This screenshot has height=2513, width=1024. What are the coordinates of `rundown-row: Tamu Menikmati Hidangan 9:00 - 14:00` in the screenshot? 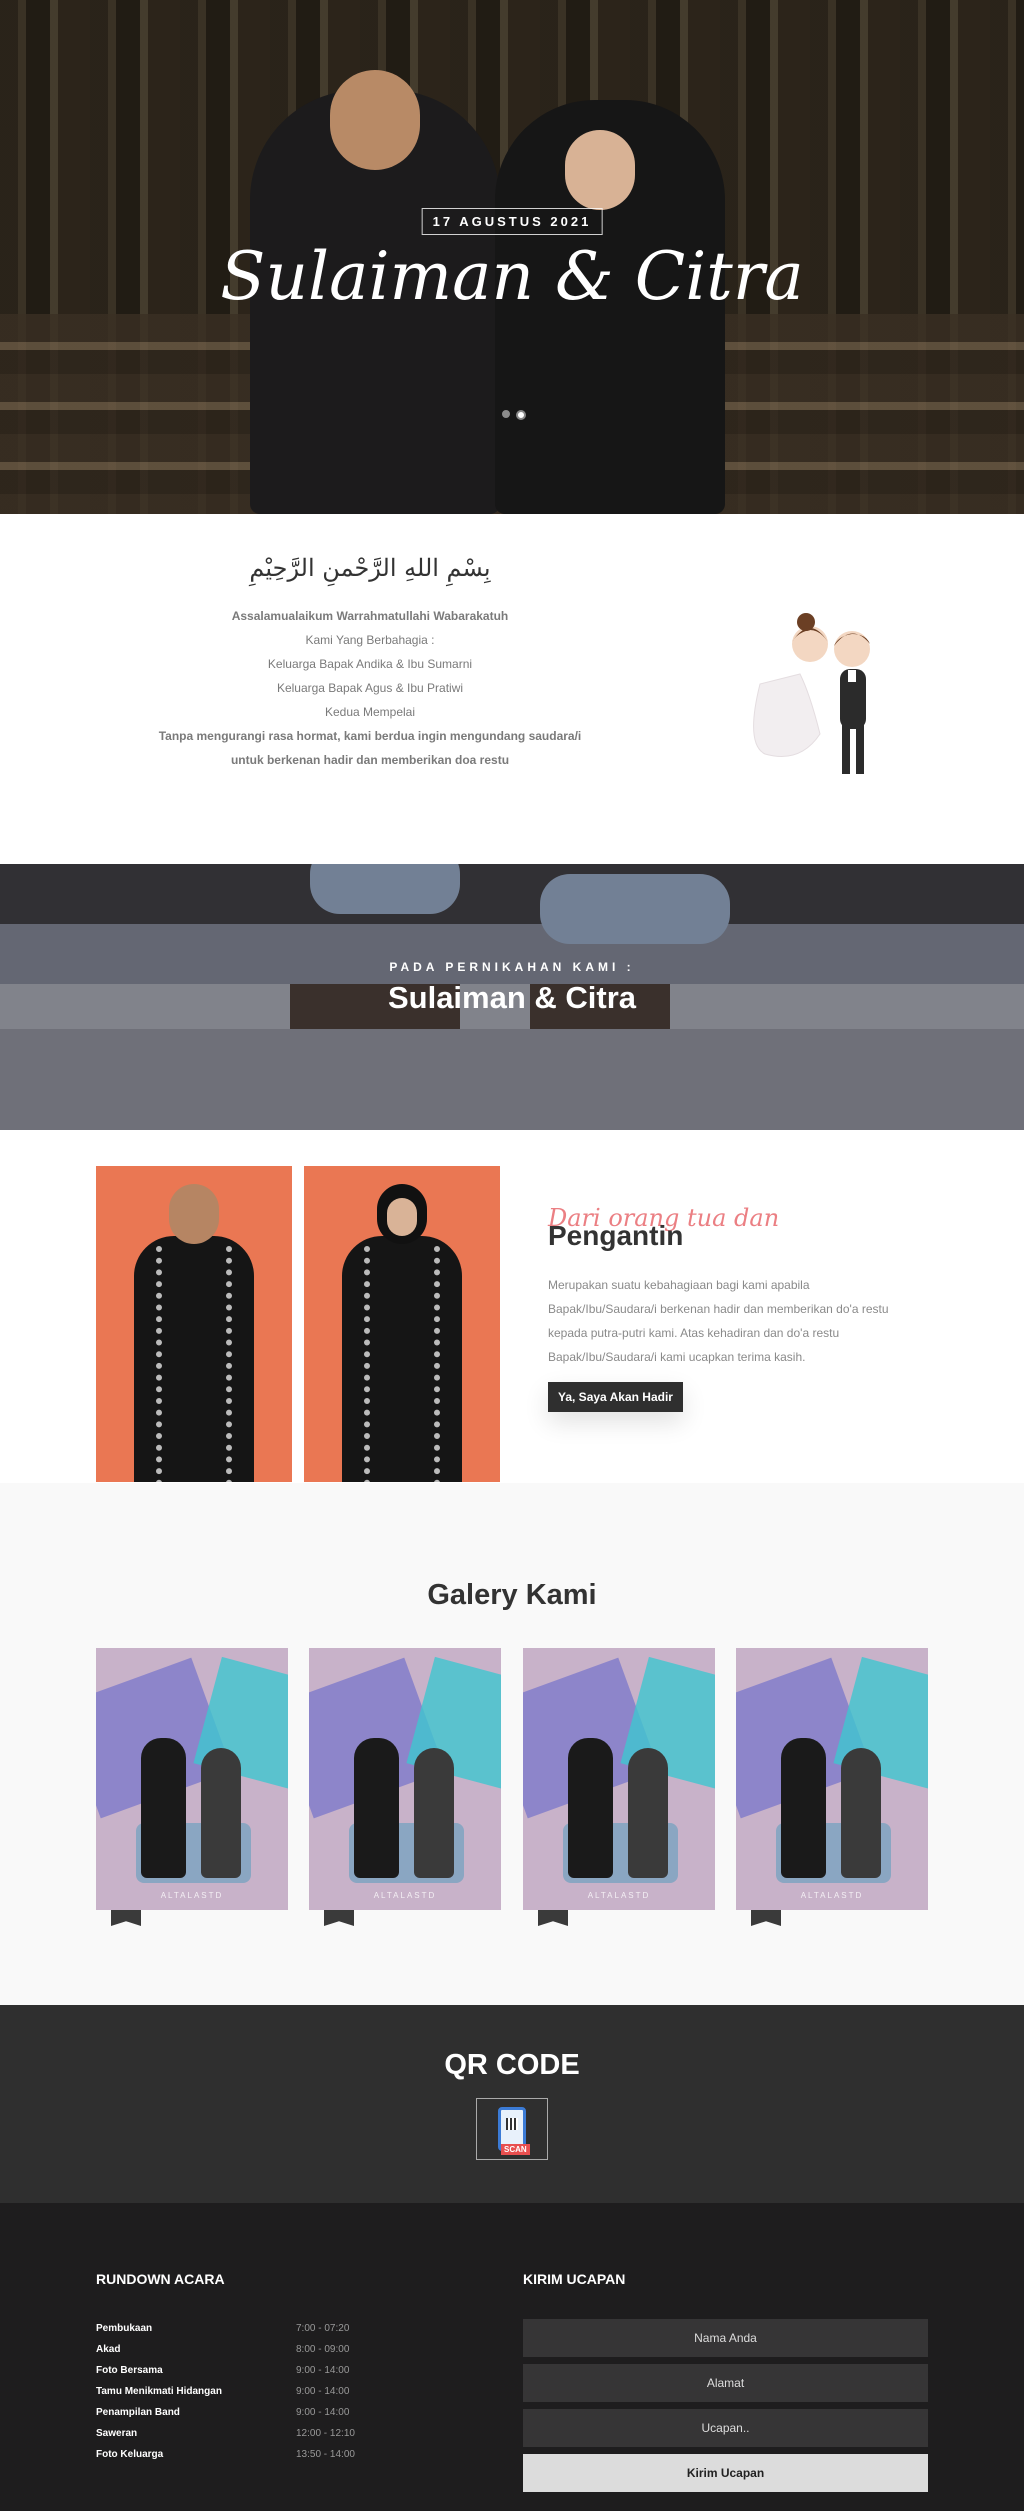 It's located at (241, 2396).